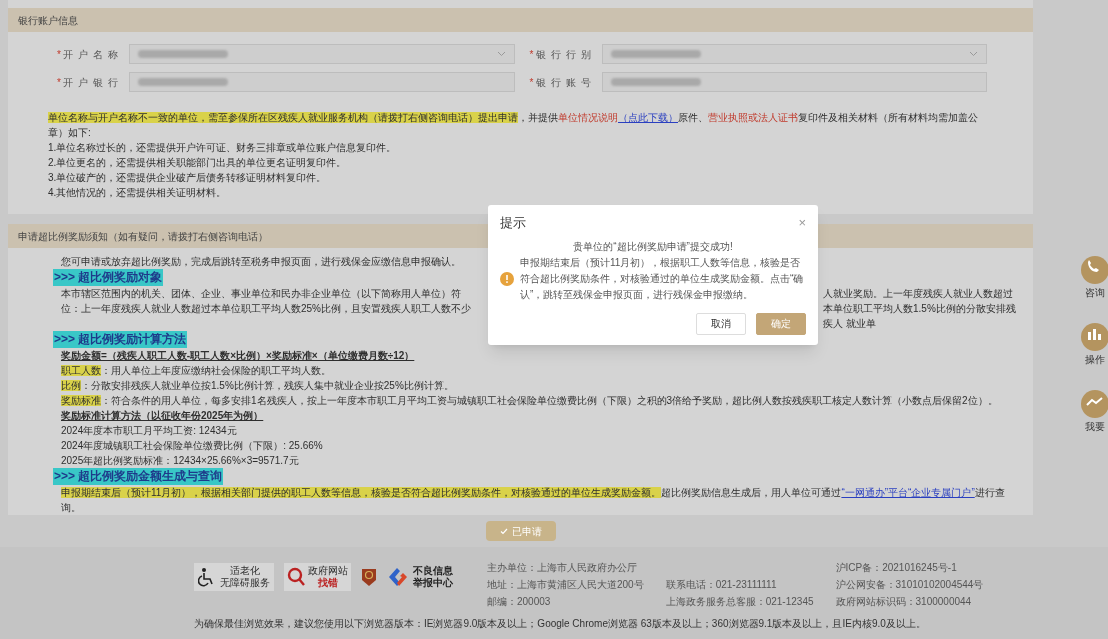  What do you see at coordinates (721, 585) in the screenshot?
I see `footer-info-text: 联系电话：021-23111111` at bounding box center [721, 585].